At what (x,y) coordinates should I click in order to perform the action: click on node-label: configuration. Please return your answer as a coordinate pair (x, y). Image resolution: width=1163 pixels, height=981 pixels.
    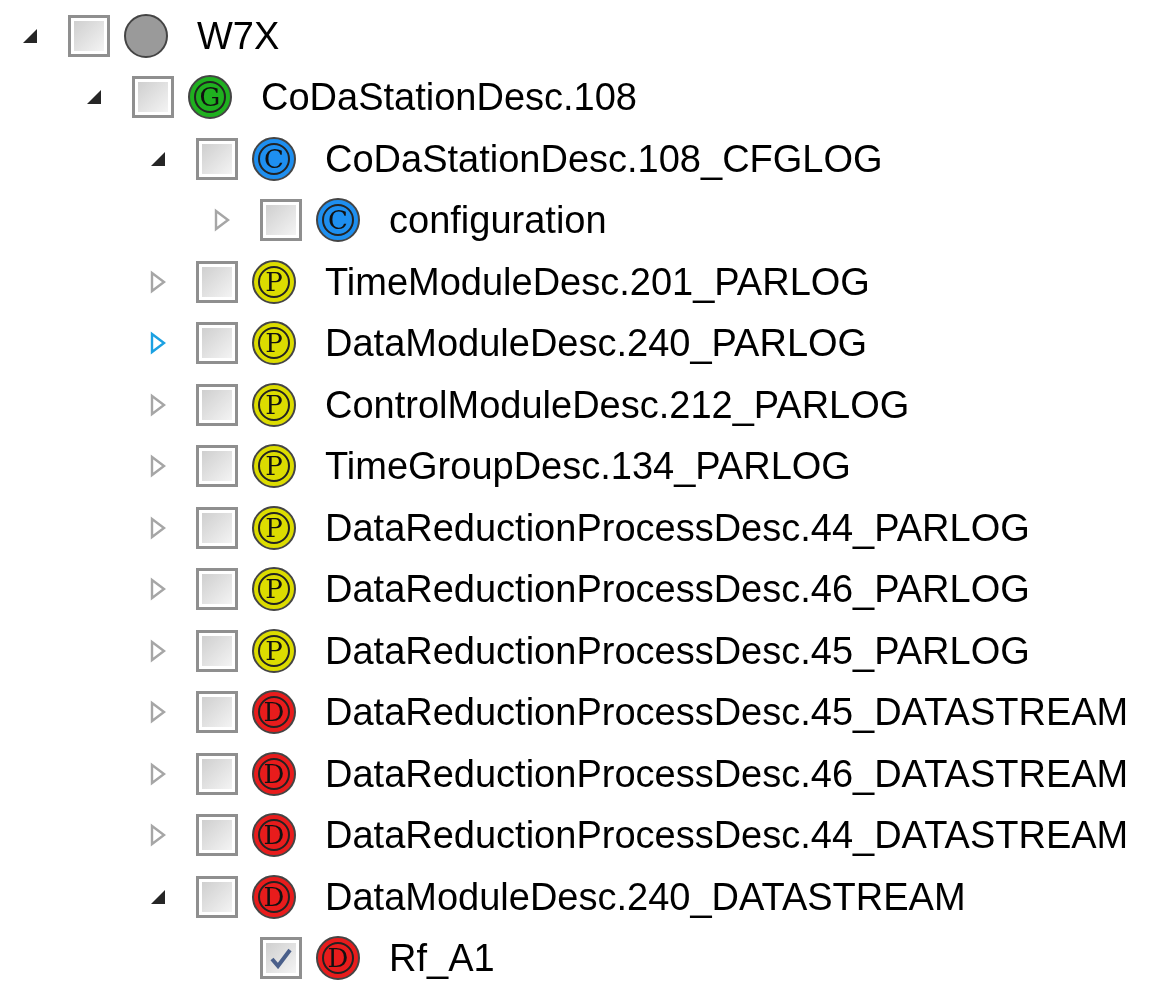
    Looking at the image, I should click on (498, 220).